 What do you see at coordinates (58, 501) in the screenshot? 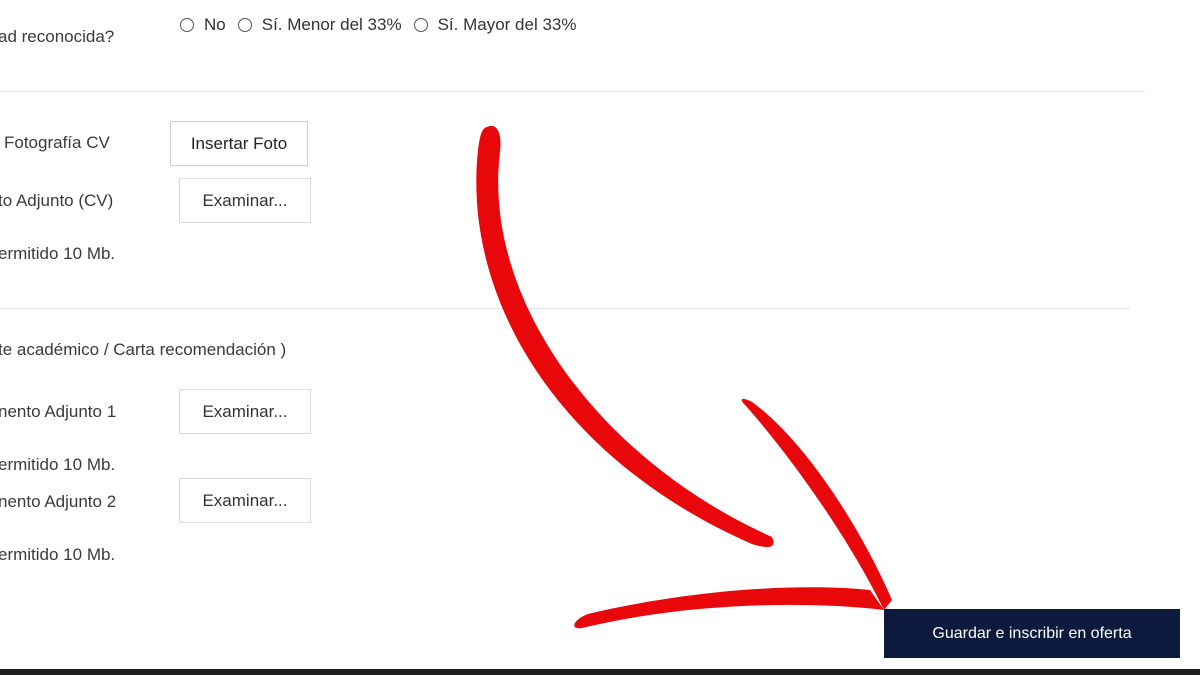
I see `document-2-label: nento Adjunto 2` at bounding box center [58, 501].